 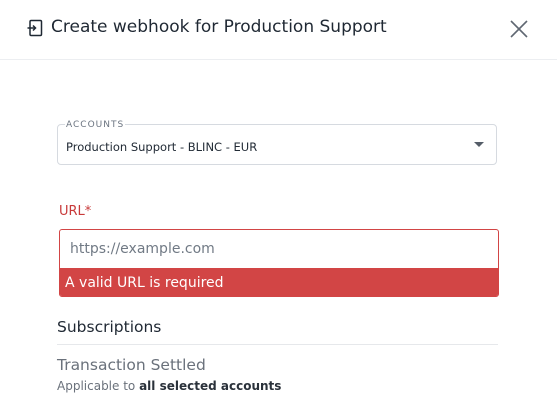 What do you see at coordinates (210, 386) in the screenshot?
I see `subscription-item-description-emphasis: all selected accounts` at bounding box center [210, 386].